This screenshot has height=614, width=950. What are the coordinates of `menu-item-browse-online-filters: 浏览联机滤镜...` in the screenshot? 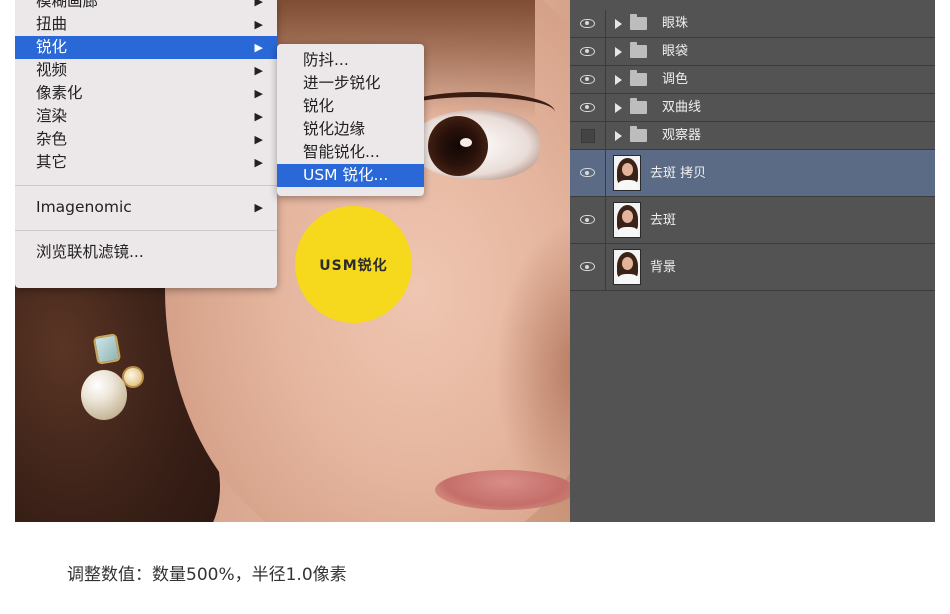 It's located at (146, 252).